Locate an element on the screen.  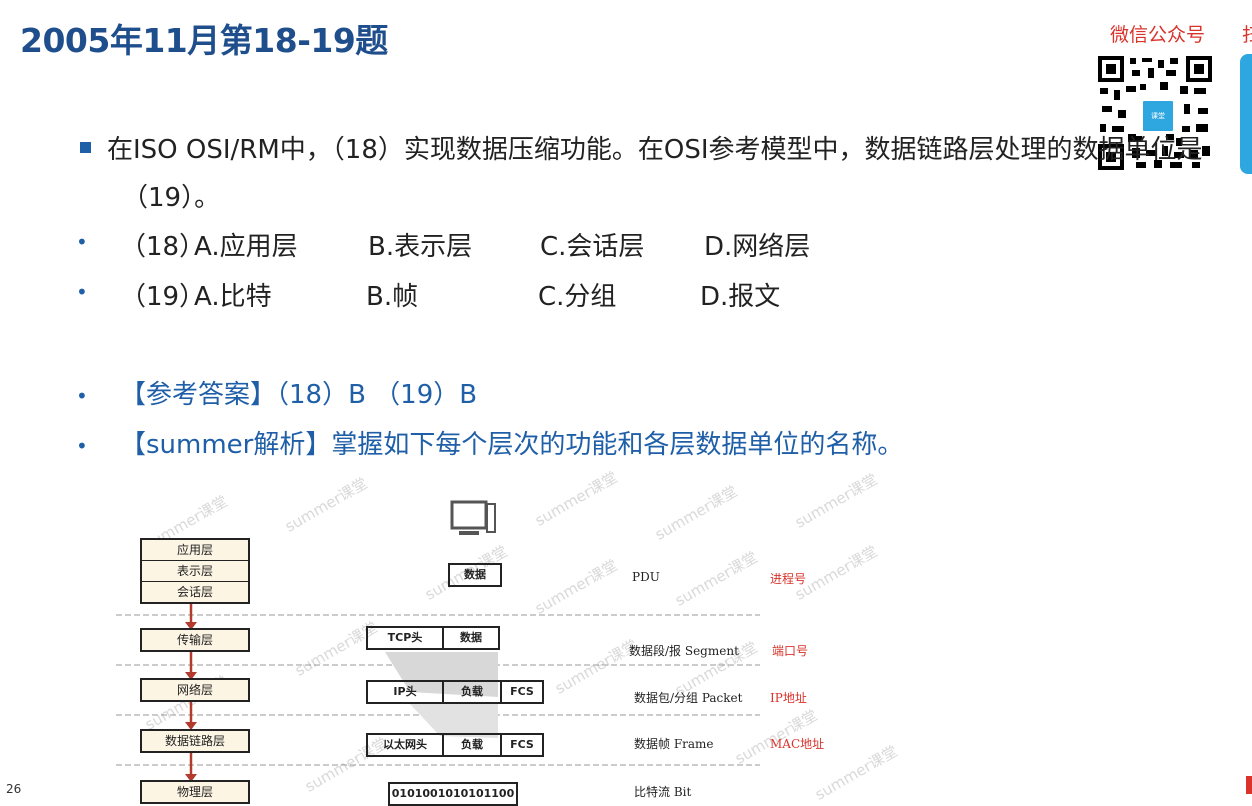
option-a: A.比特 is located at coordinates (233, 297).